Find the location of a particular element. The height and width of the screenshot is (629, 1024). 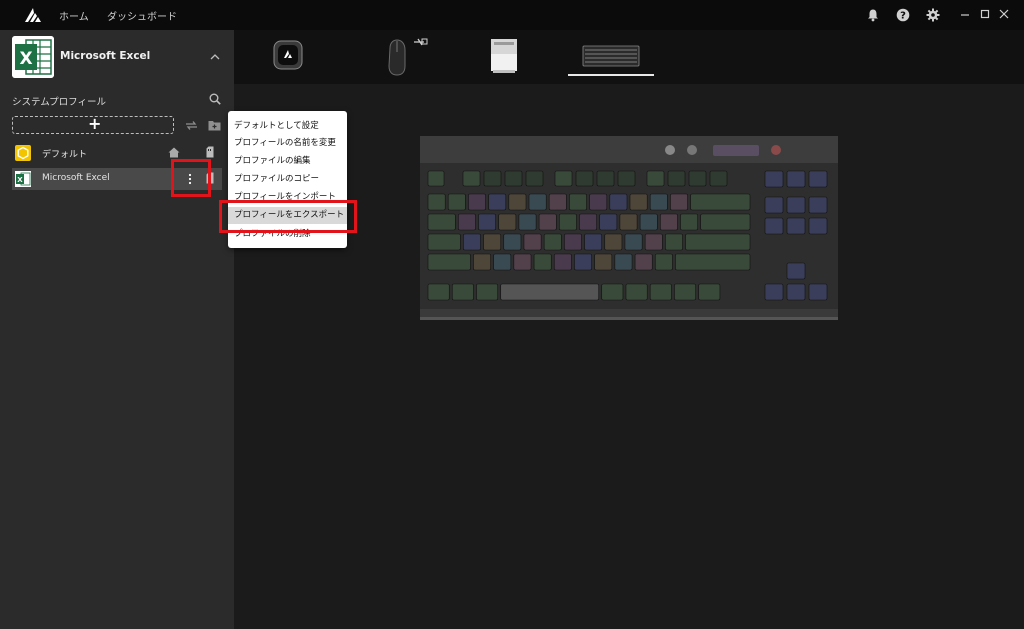

add-profile-button: + is located at coordinates (93, 124).